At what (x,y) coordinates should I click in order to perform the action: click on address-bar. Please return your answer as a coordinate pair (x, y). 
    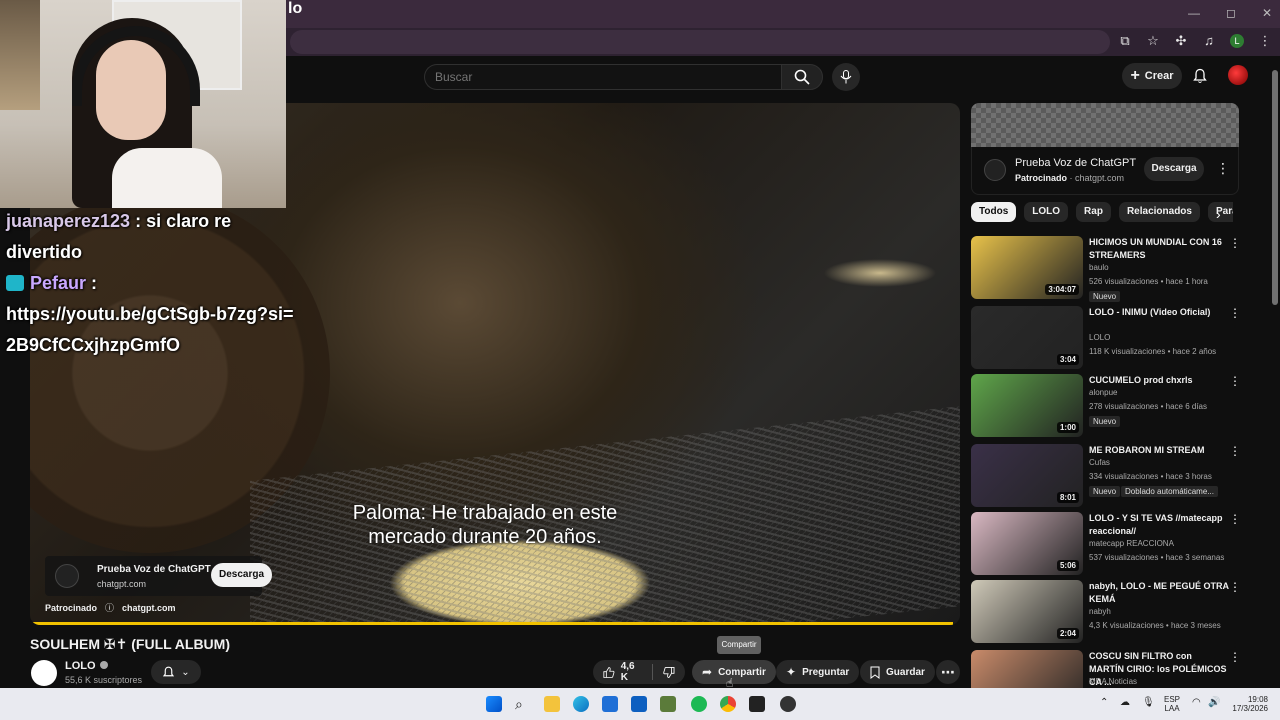
    Looking at the image, I should click on (700, 42).